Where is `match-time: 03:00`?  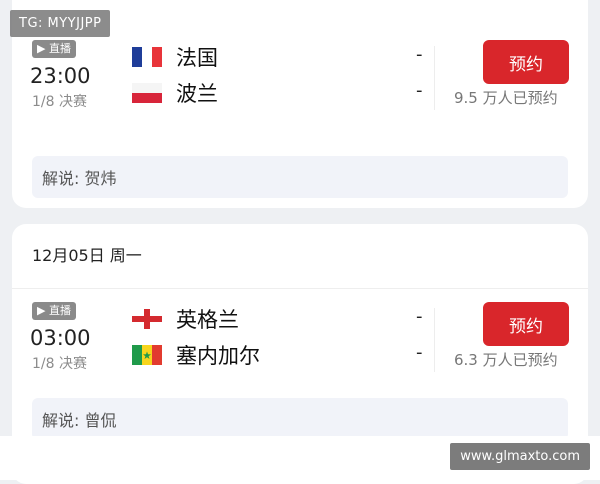 match-time: 03:00 is located at coordinates (60, 338).